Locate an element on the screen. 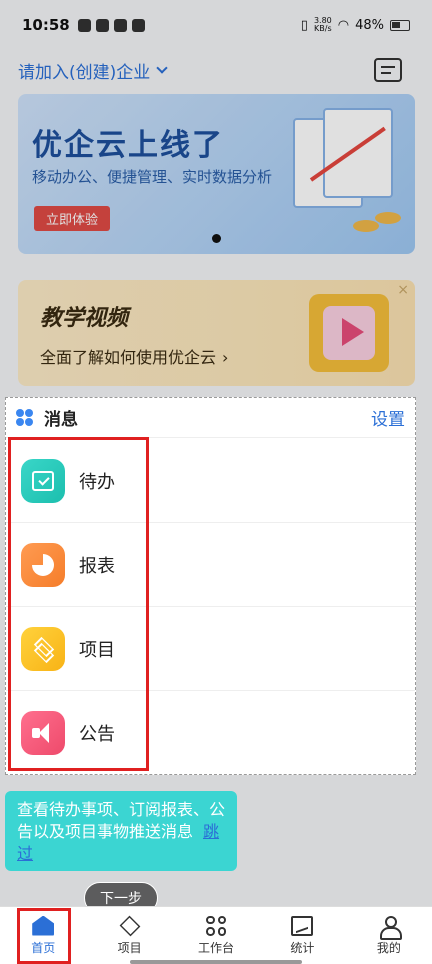 The image size is (432, 964). clover-icon is located at coordinates (25, 417).